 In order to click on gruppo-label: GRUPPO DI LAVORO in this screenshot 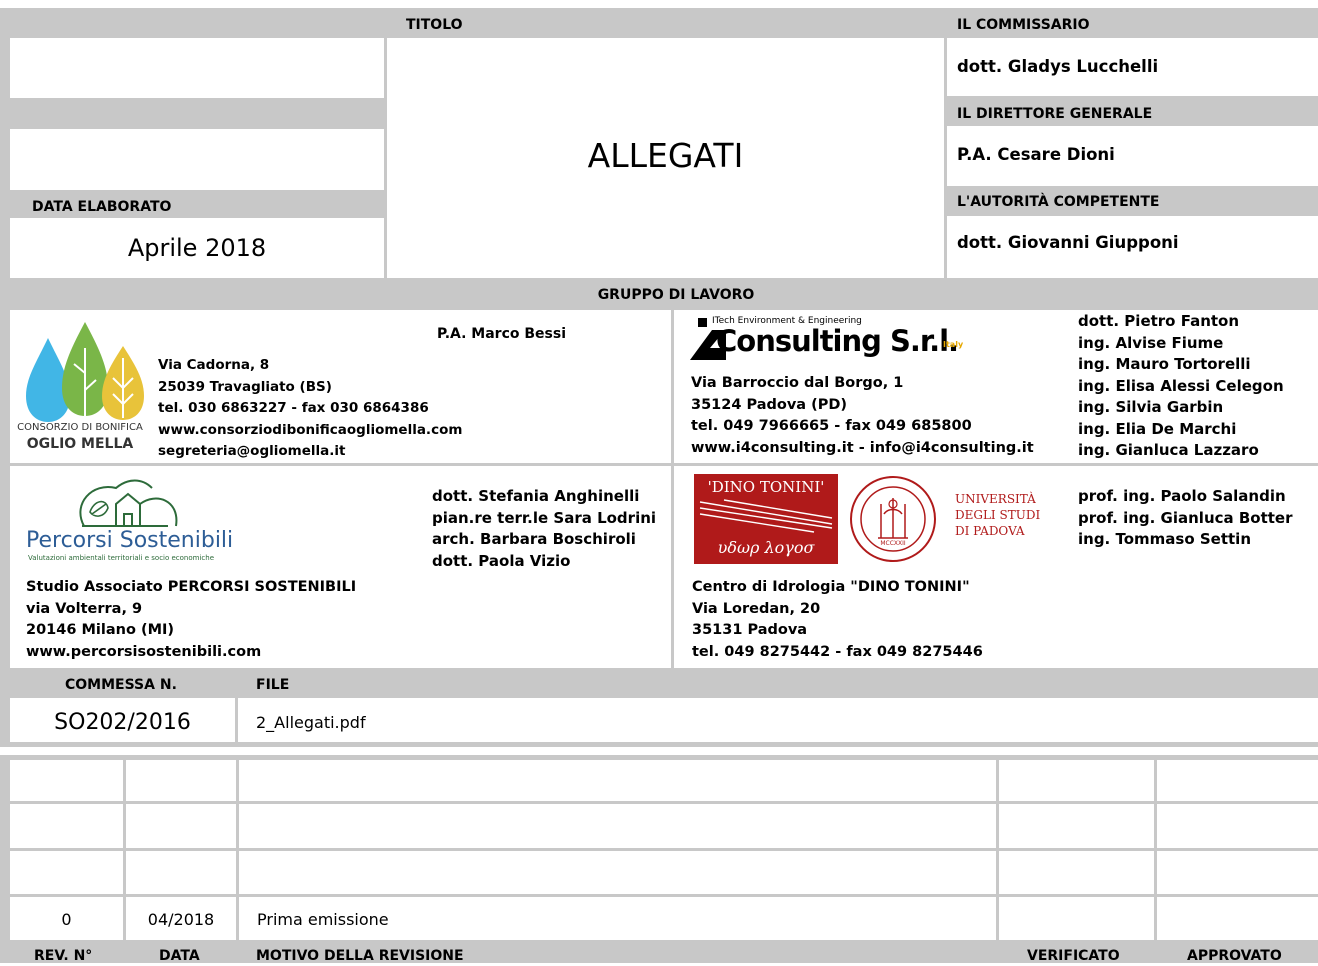, I will do `click(676, 295)`.